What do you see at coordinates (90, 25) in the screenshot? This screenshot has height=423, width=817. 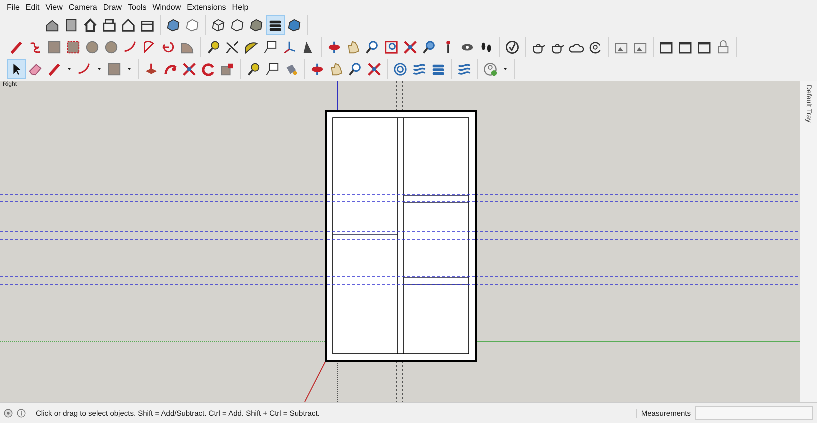 I see `house-icon` at bounding box center [90, 25].